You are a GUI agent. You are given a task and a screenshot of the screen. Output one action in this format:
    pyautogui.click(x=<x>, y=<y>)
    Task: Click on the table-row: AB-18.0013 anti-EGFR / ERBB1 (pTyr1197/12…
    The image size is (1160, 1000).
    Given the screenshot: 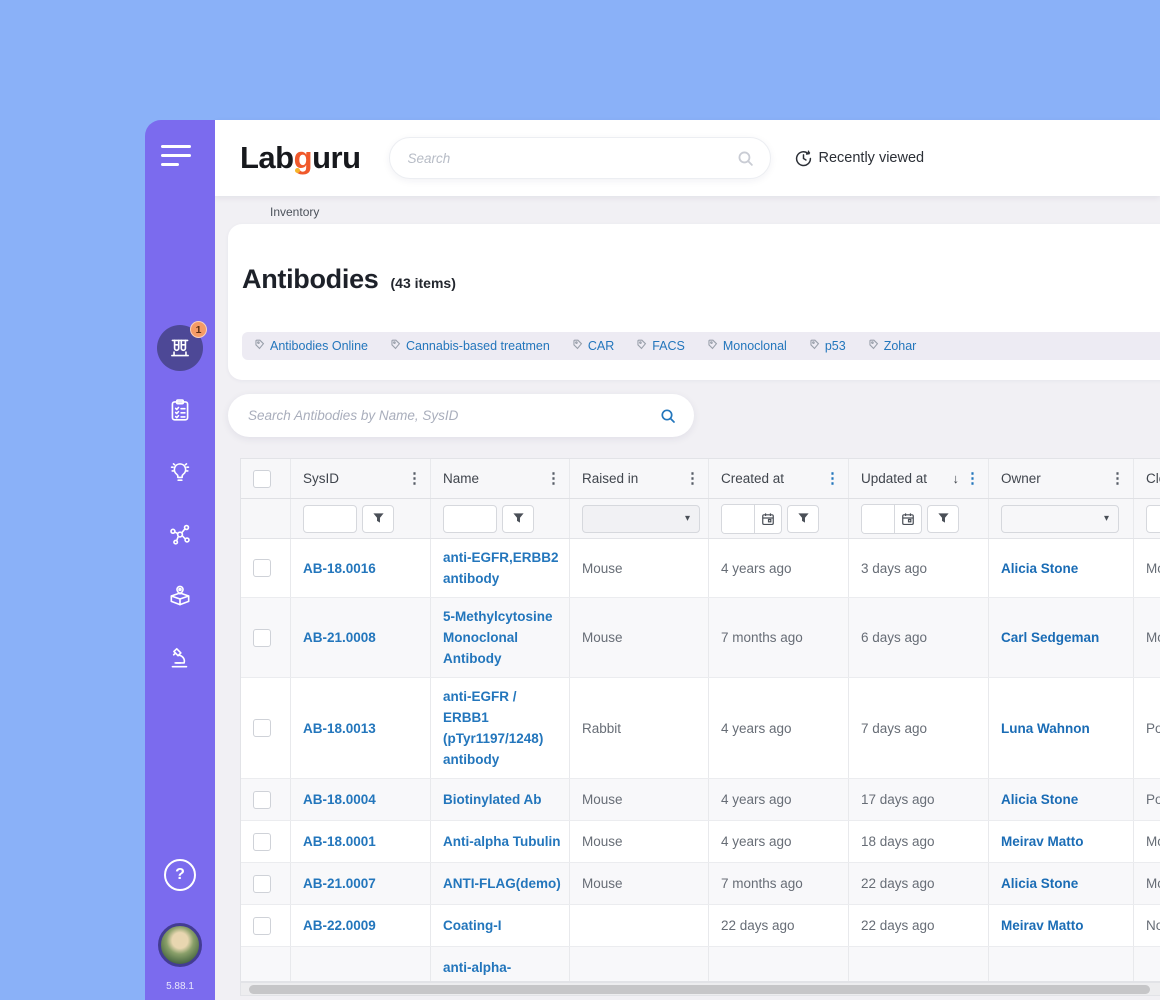 What is the action you would take?
    pyautogui.click(x=700, y=728)
    